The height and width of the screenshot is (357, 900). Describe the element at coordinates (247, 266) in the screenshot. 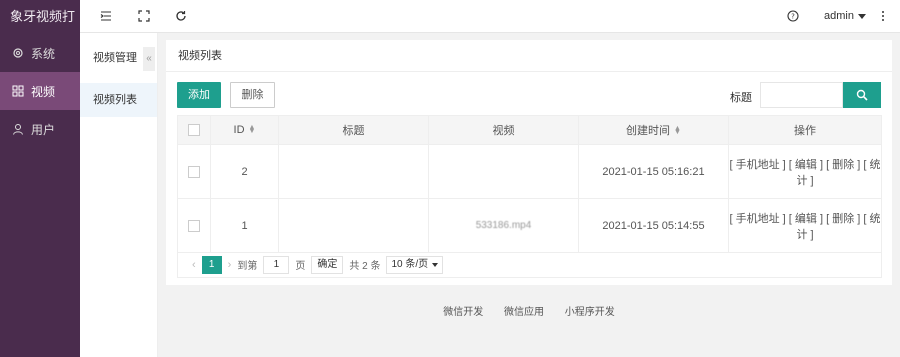

I see `goto-label: 到第` at that location.